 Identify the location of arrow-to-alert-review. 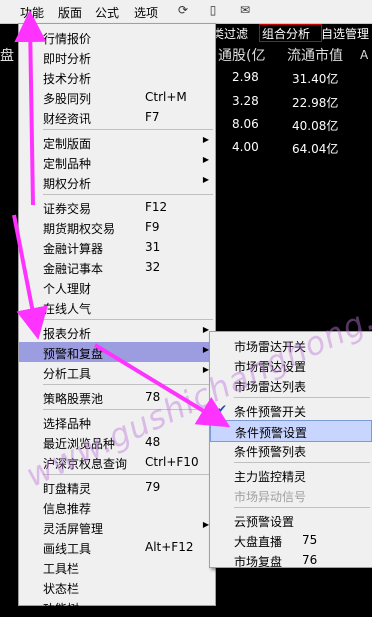
(30, 277).